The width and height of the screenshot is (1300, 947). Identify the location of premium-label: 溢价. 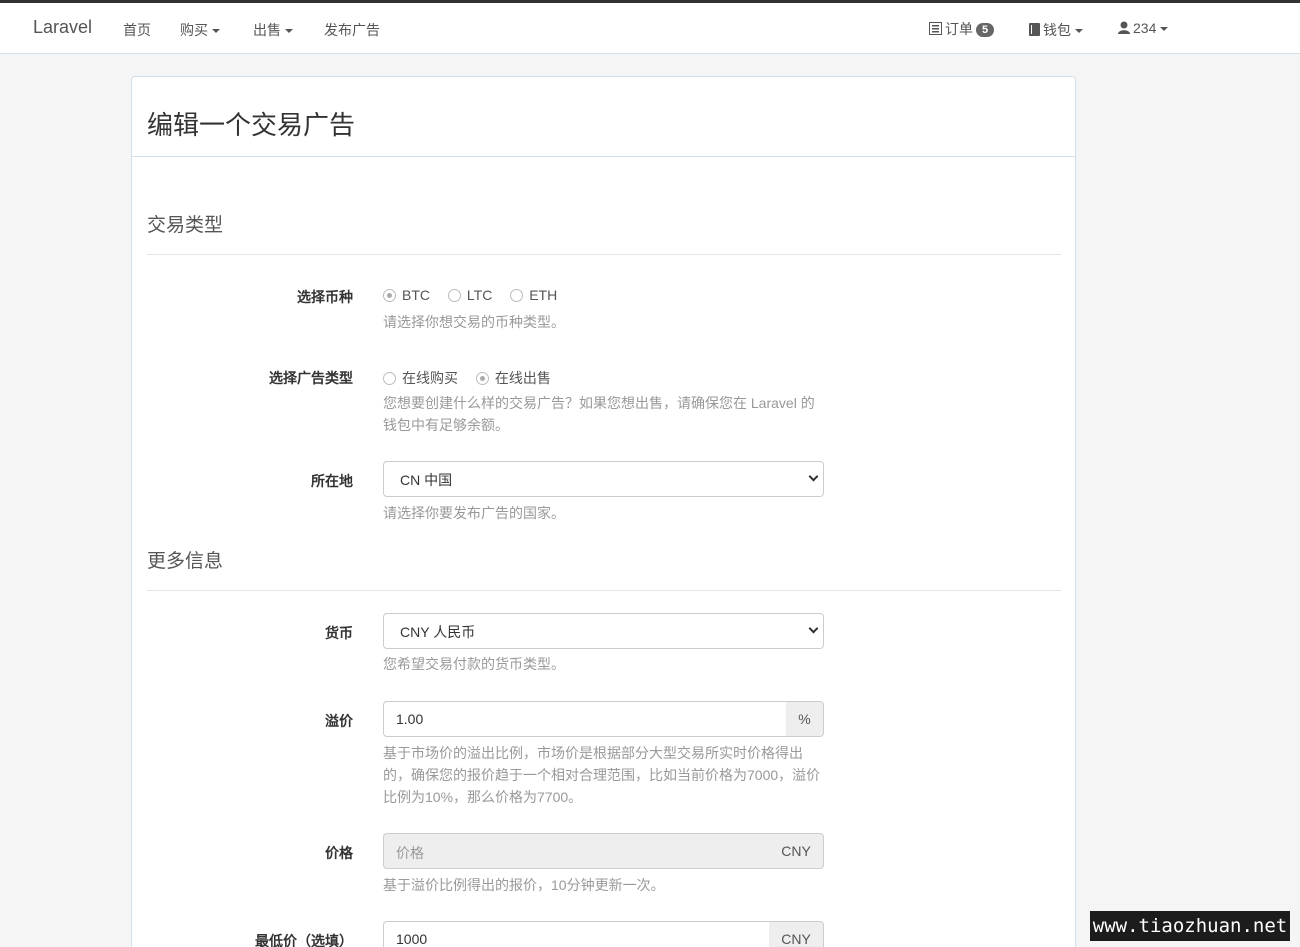
(339, 721).